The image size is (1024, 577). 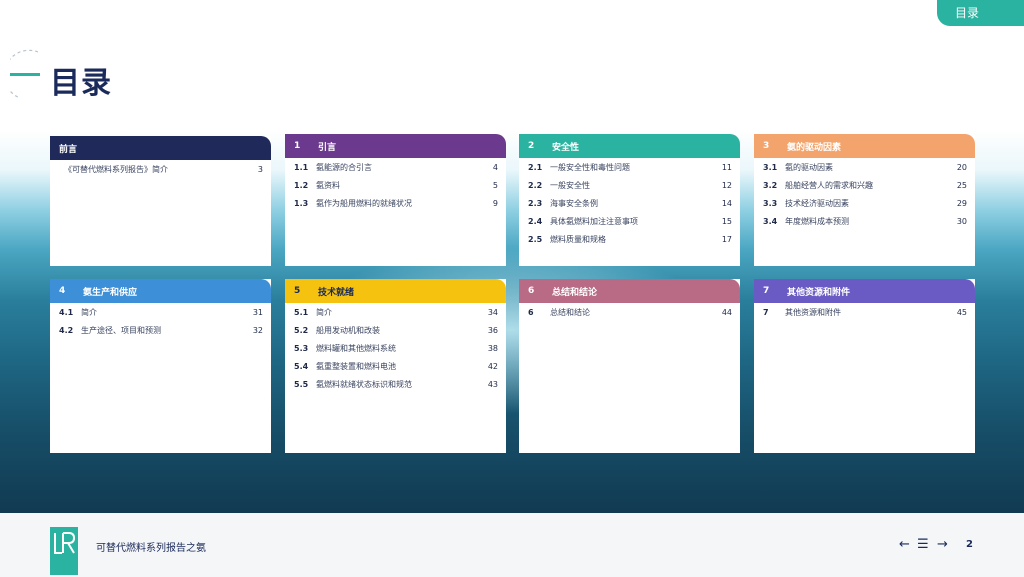 I want to click on entry-number: 2.3, so click(x=535, y=203).